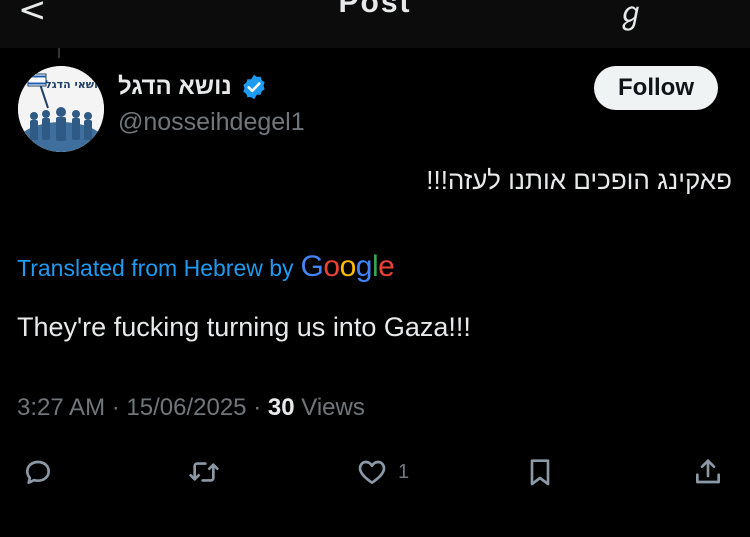 The width and height of the screenshot is (750, 537). Describe the element at coordinates (155, 268) in the screenshot. I see `translated-by-label: Translated from Hebrew by` at that location.